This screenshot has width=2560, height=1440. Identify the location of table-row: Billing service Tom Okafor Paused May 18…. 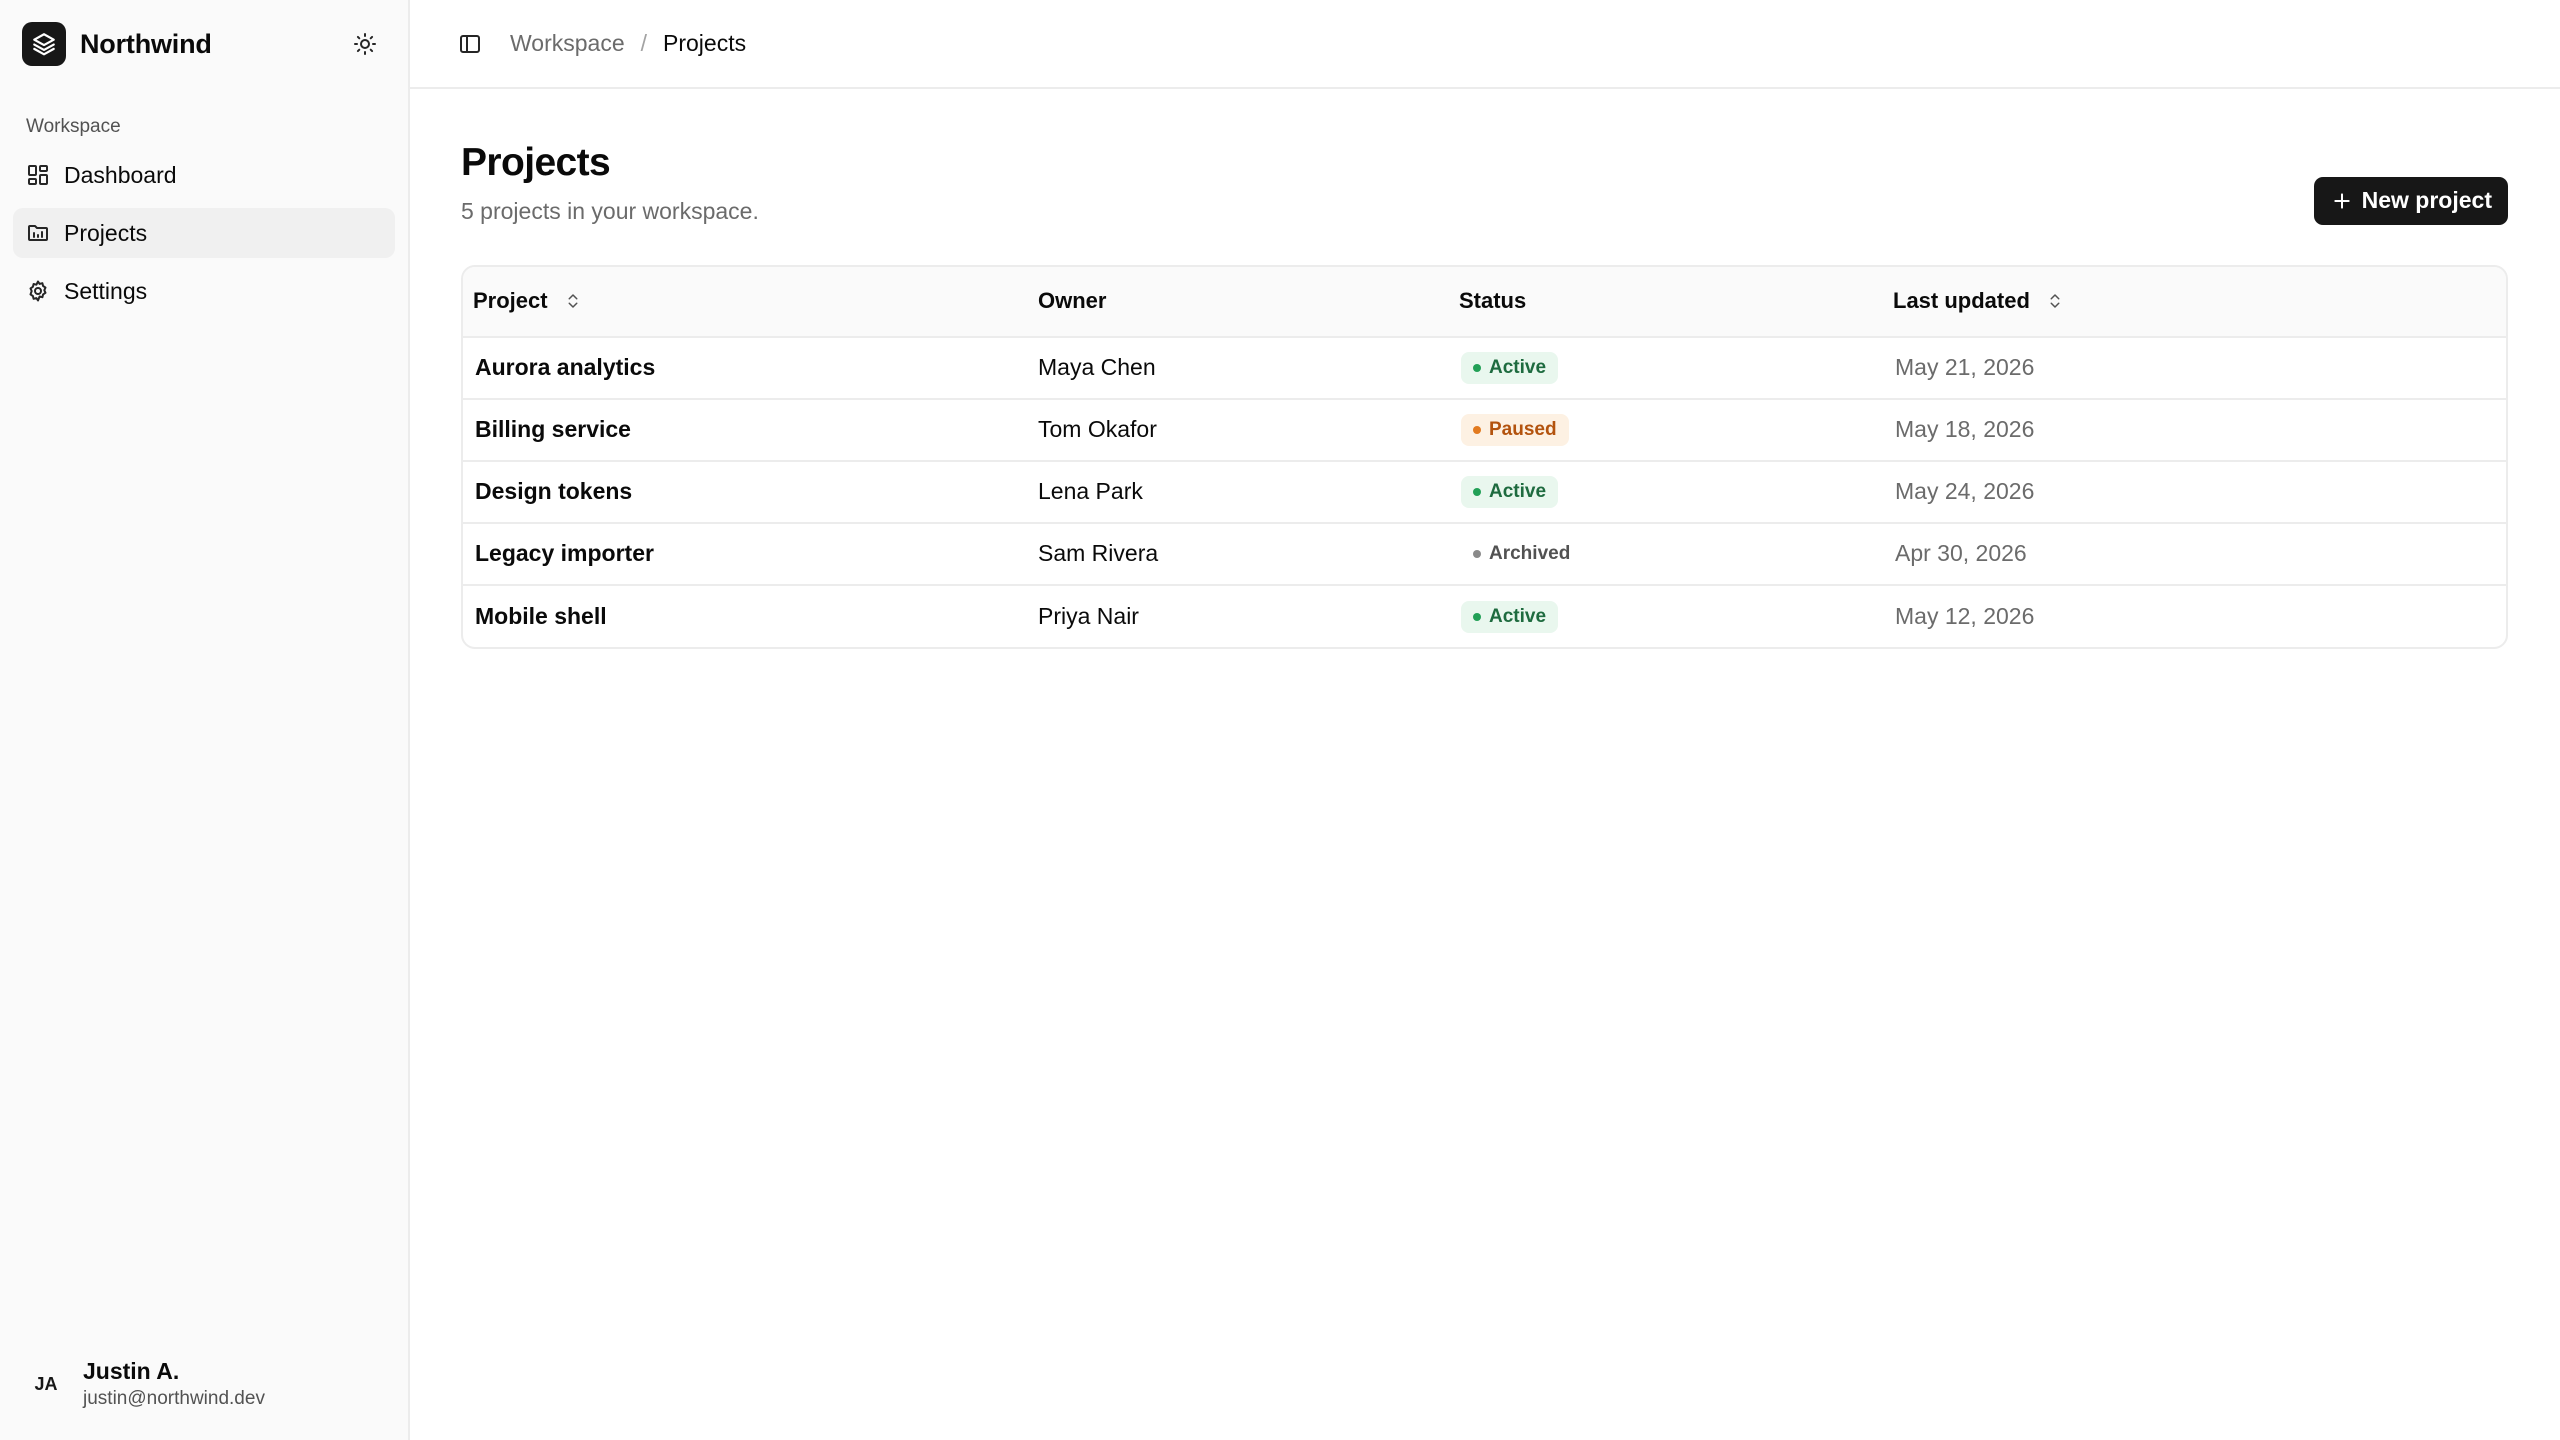
(1484, 429).